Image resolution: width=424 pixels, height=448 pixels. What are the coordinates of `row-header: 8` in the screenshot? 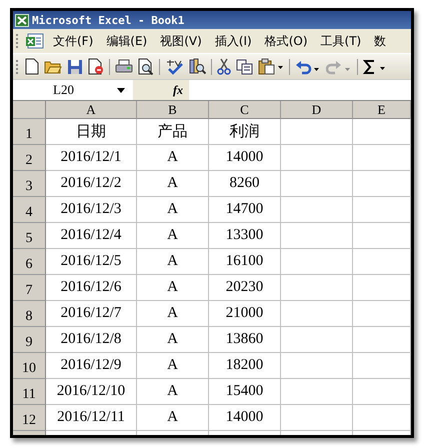 It's located at (29, 314).